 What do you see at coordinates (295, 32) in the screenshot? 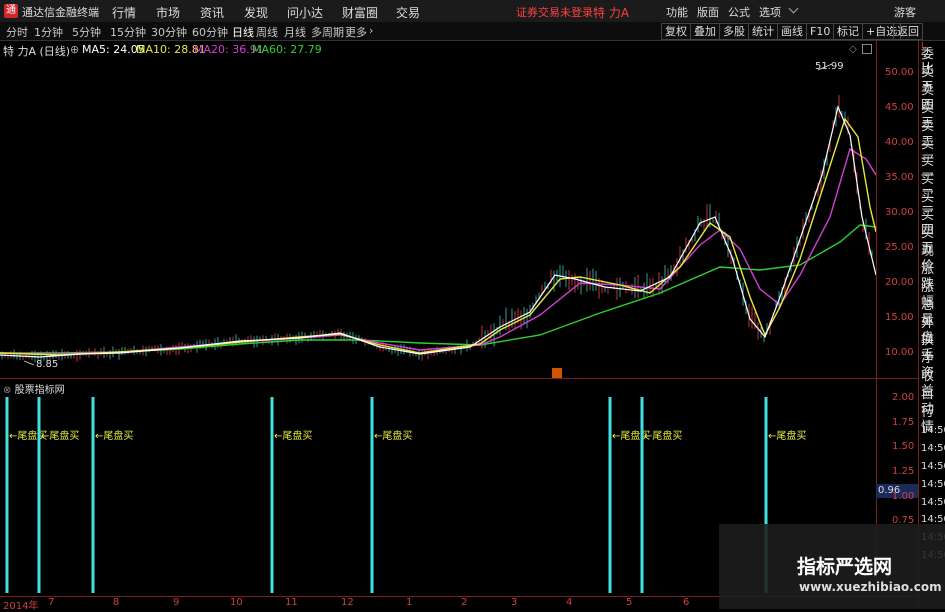
I see `period-monthly: 月线` at bounding box center [295, 32].